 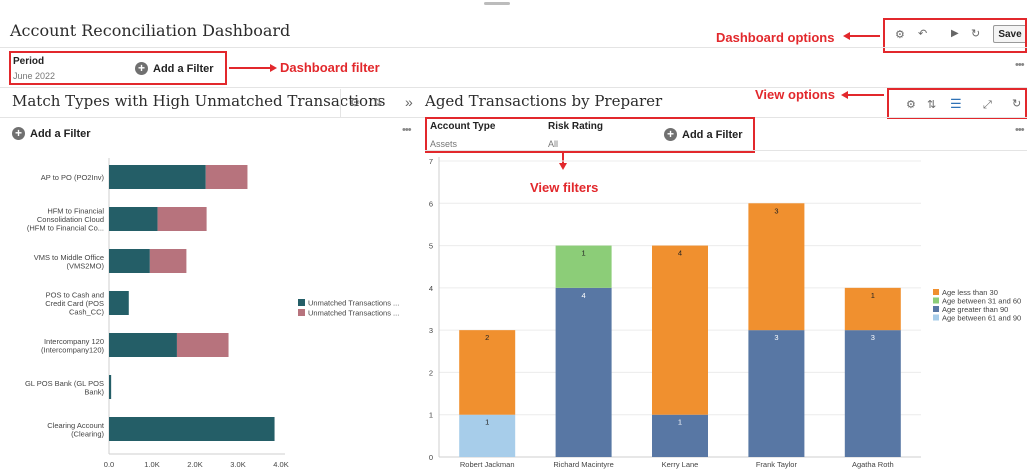 What do you see at coordinates (237, 464) in the screenshot?
I see `x-tick-label: 3.0K` at bounding box center [237, 464].